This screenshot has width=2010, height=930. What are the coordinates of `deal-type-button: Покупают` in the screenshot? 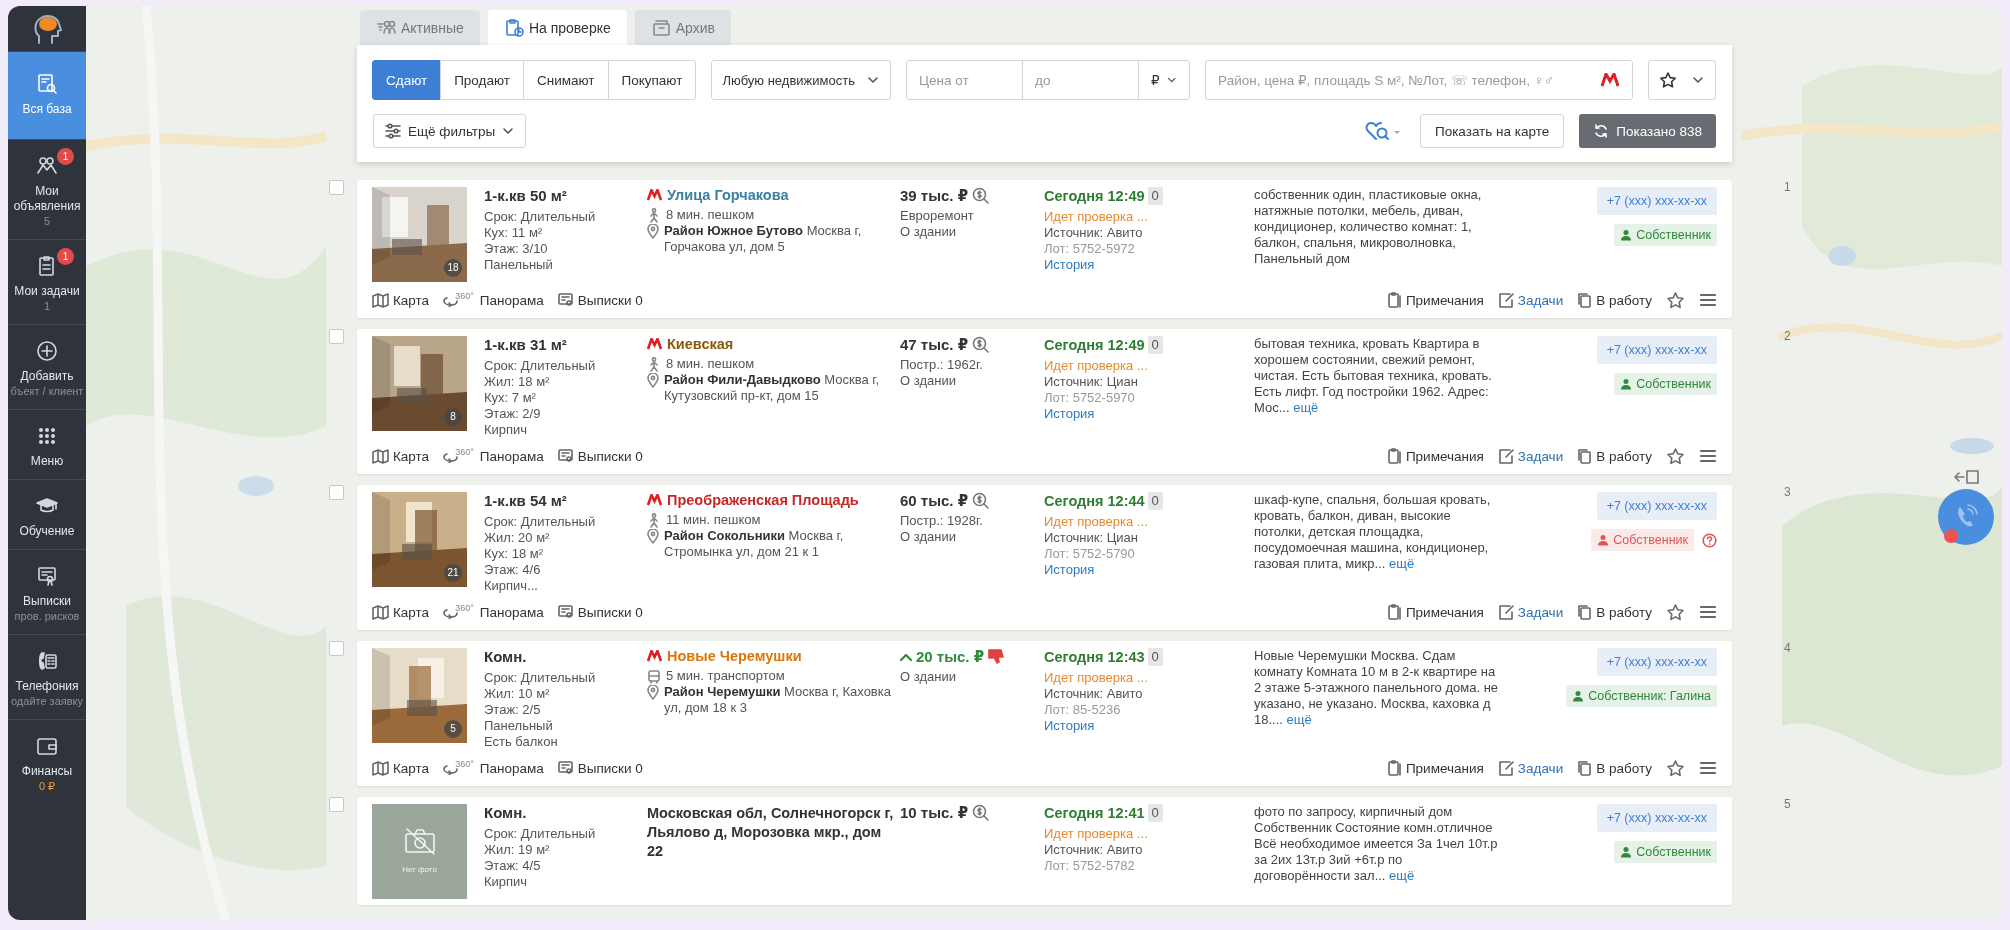 It's located at (652, 80).